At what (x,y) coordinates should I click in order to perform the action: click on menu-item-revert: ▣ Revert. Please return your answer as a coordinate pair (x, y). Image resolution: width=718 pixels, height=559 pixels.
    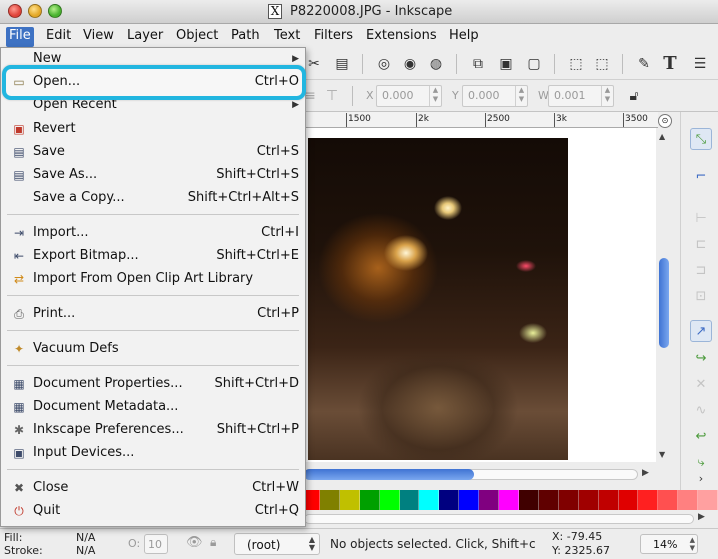
    Looking at the image, I should click on (153, 129).